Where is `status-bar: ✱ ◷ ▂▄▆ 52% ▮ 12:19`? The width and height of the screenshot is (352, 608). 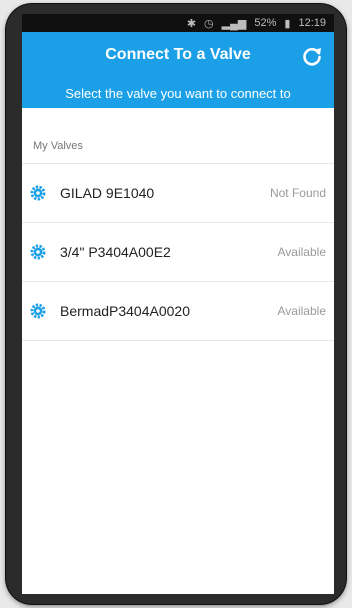
status-bar: ✱ ◷ ▂▄▆ 52% ▮ 12:19 is located at coordinates (178, 23).